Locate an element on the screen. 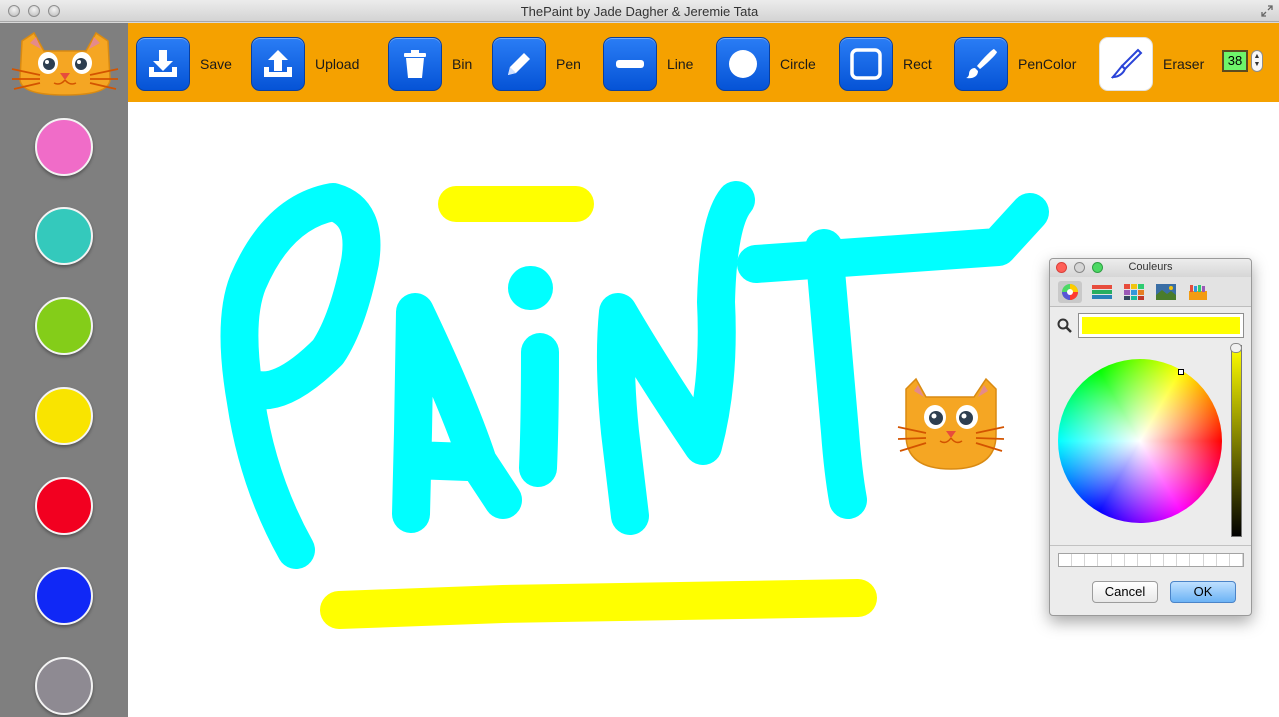  window-title: ThePaint by Jade Dagher & Jeremie Tata is located at coordinates (639, 11).